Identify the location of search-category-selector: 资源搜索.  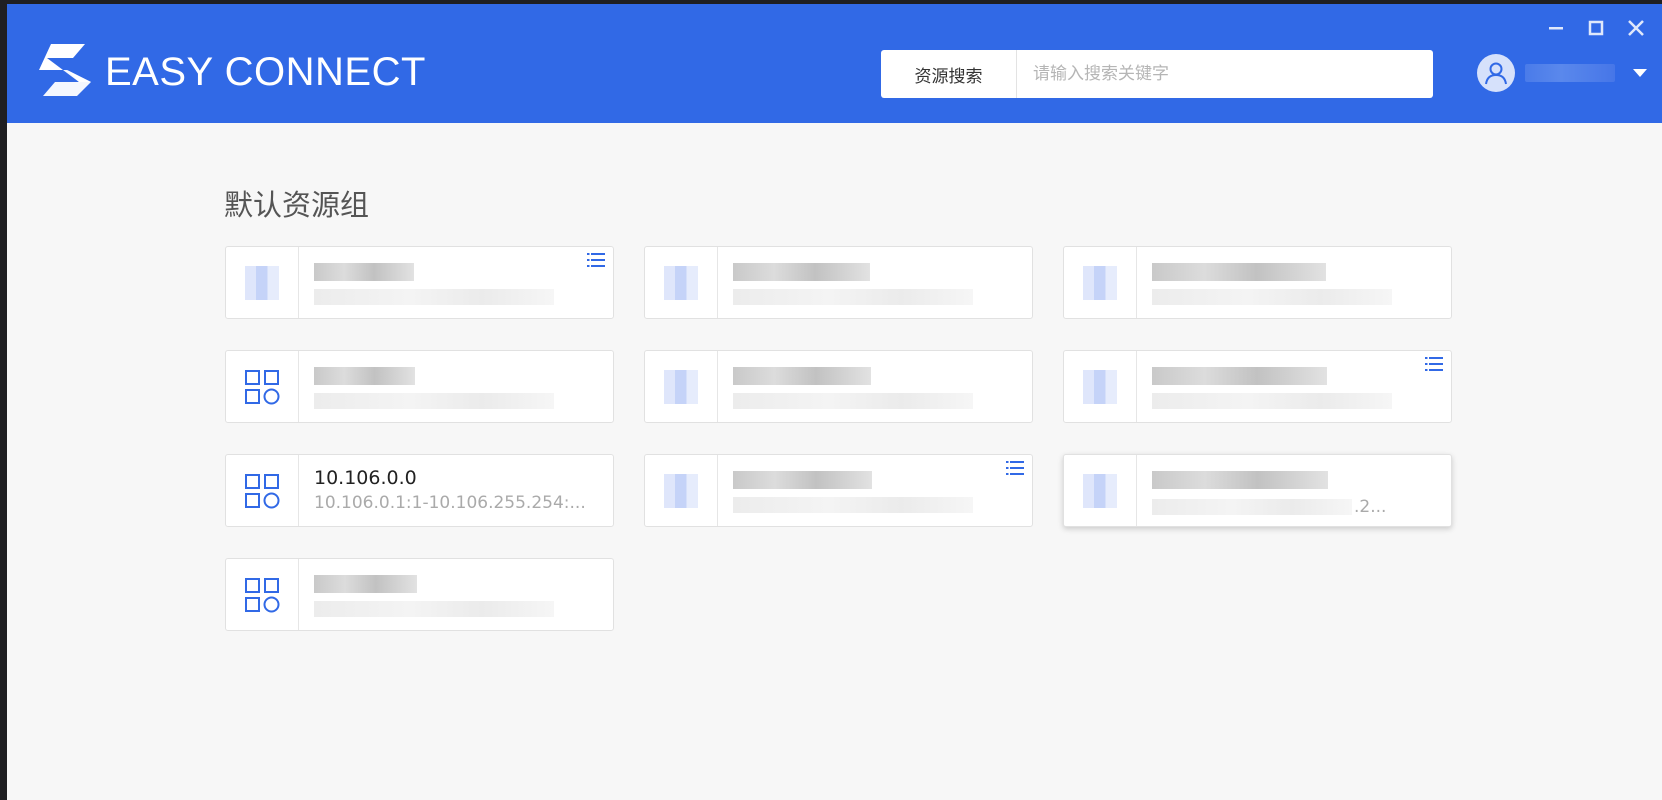
(949, 74).